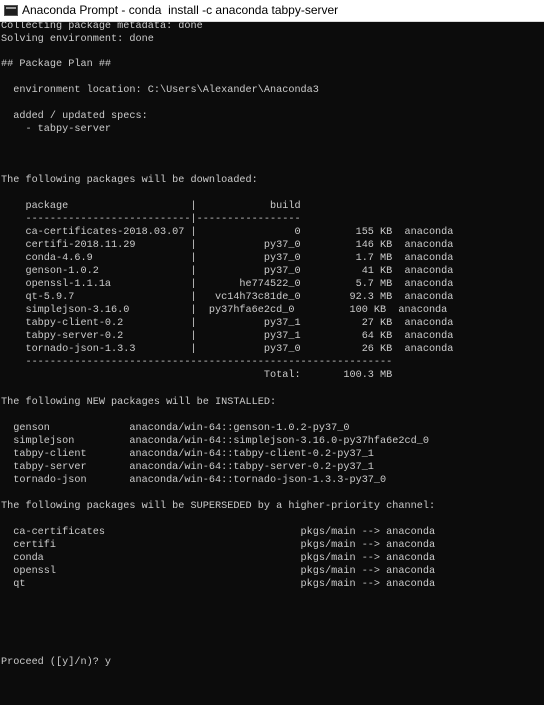 This screenshot has width=544, height=705. Describe the element at coordinates (218, 532) in the screenshot. I see `console-line: ca-certificates pkgs/main --> anaconda` at that location.